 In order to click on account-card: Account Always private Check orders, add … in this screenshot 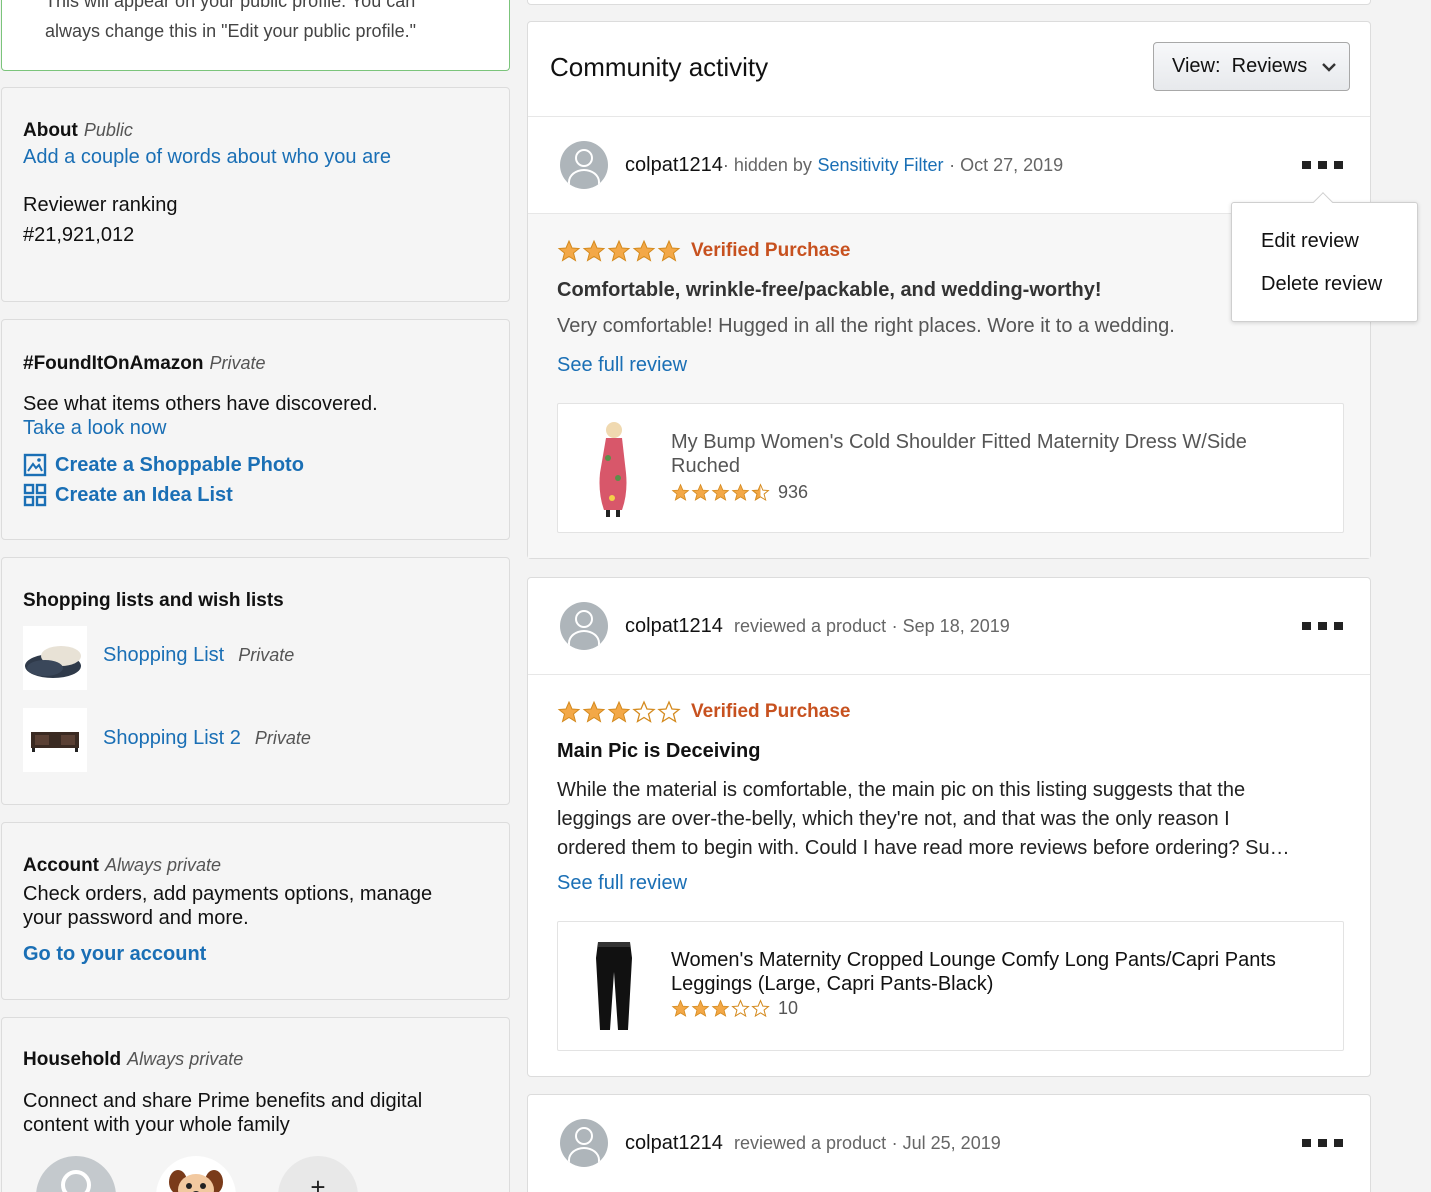, I will do `click(255, 911)`.